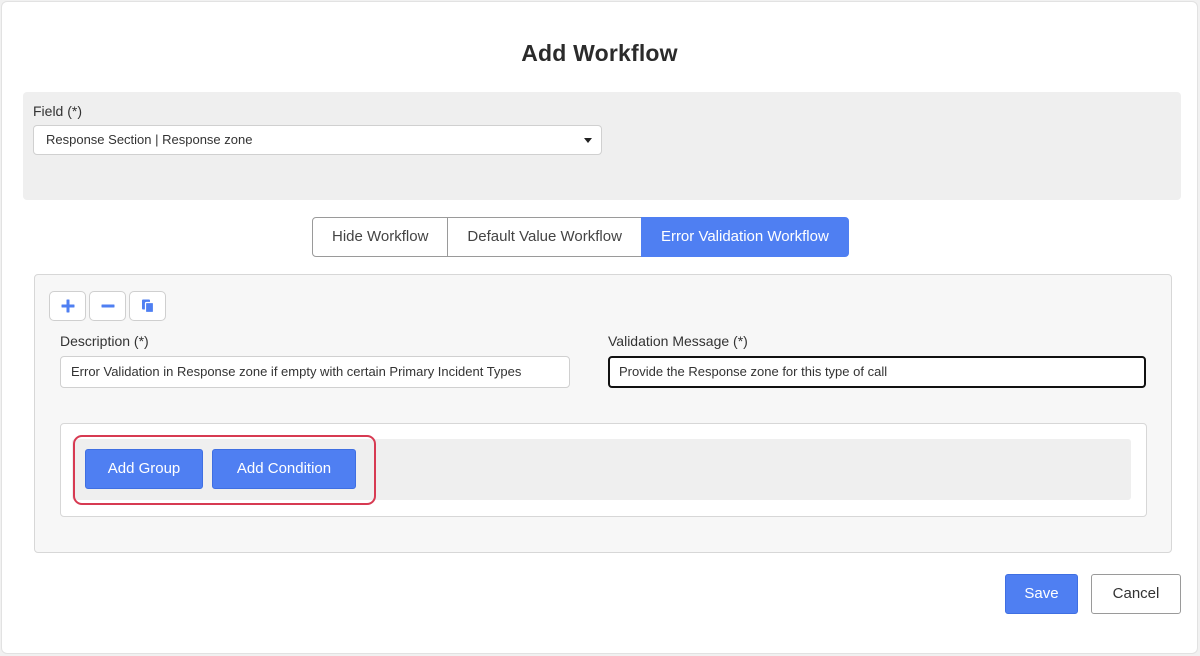 The width and height of the screenshot is (1200, 656). Describe the element at coordinates (544, 237) in the screenshot. I see `tab-default-value-workflow: Default Value Workflow` at that location.